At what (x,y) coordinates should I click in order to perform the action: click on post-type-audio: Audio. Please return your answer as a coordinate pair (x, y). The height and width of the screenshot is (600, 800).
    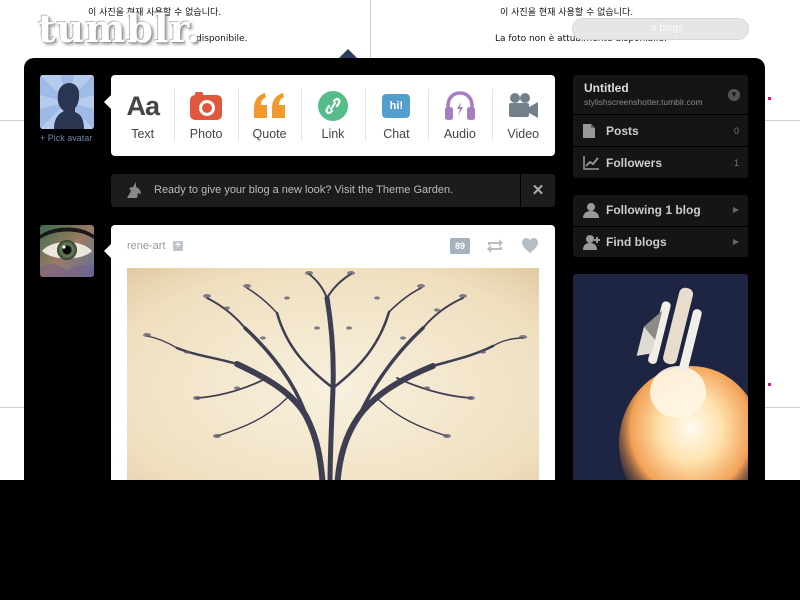
    Looking at the image, I should click on (459, 115).